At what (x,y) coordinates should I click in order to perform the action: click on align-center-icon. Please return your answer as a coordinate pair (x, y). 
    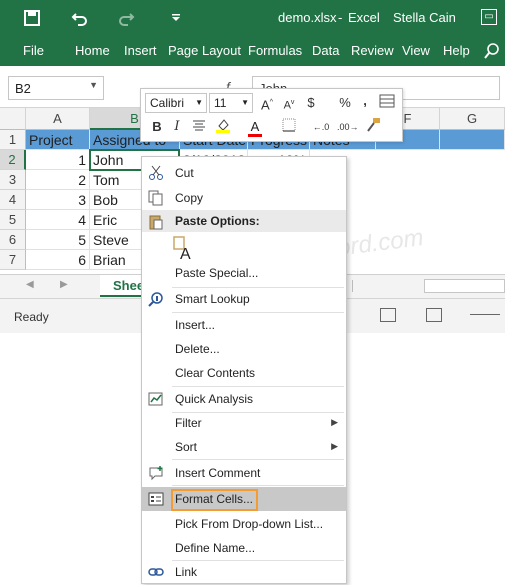
    Looking at the image, I should click on (199, 127).